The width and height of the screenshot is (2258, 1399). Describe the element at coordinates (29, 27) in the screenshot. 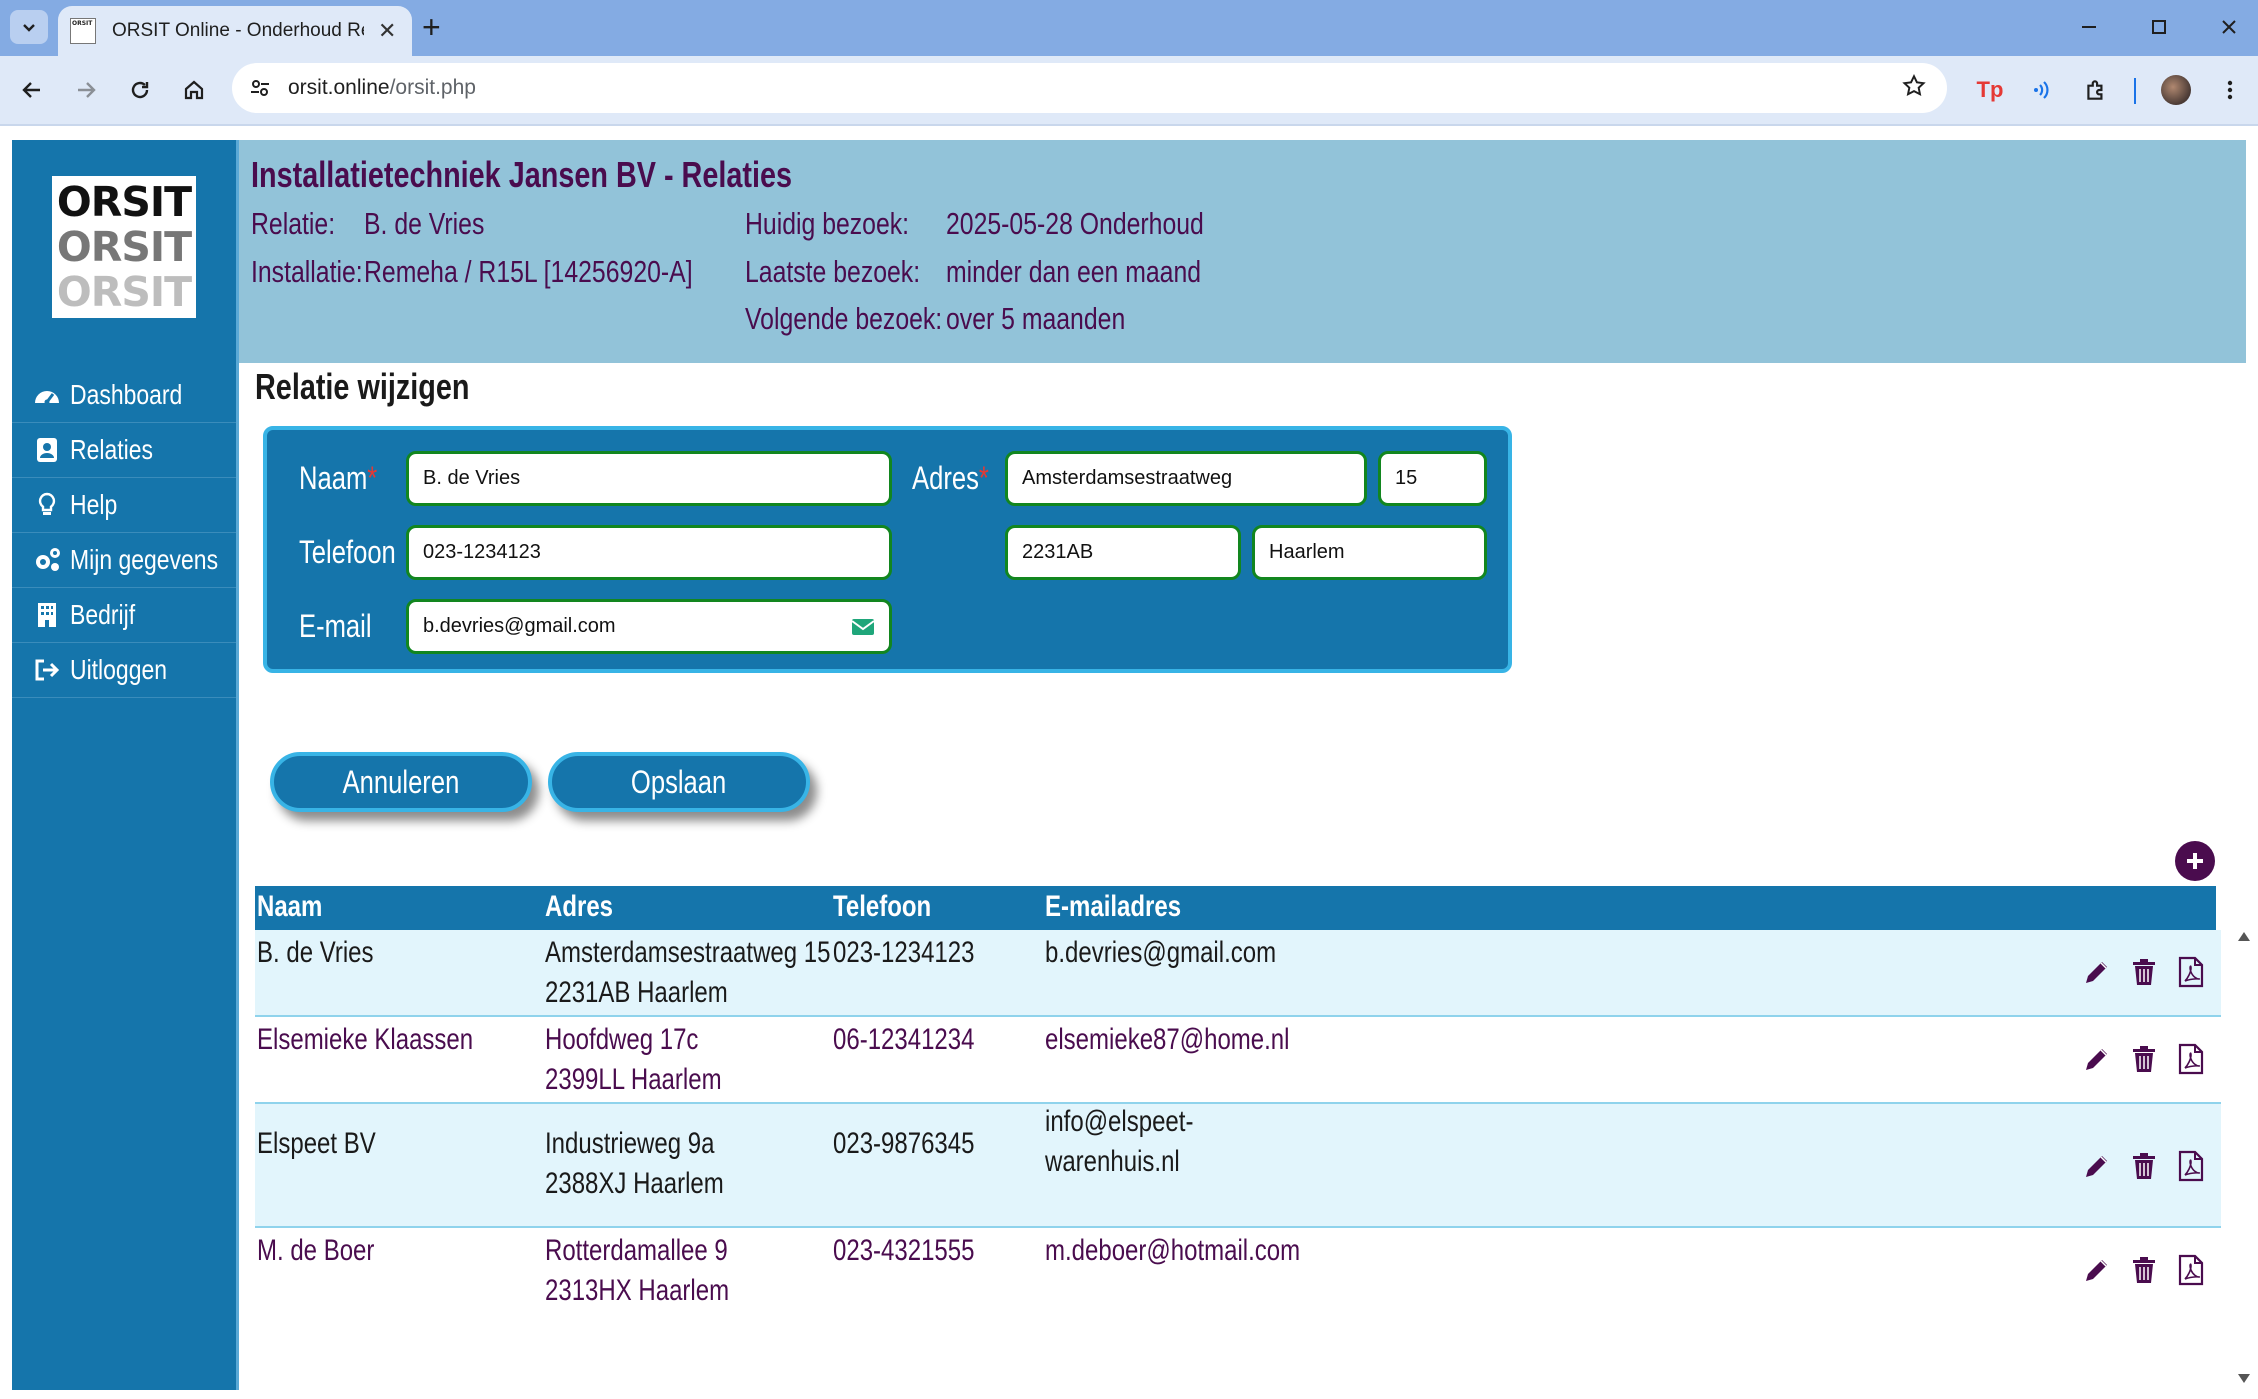

I see `tab-search-button` at that location.